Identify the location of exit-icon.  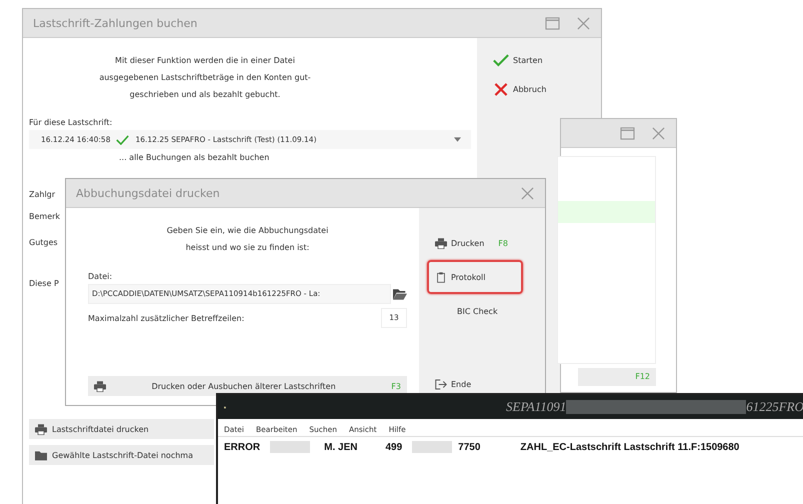
(441, 384).